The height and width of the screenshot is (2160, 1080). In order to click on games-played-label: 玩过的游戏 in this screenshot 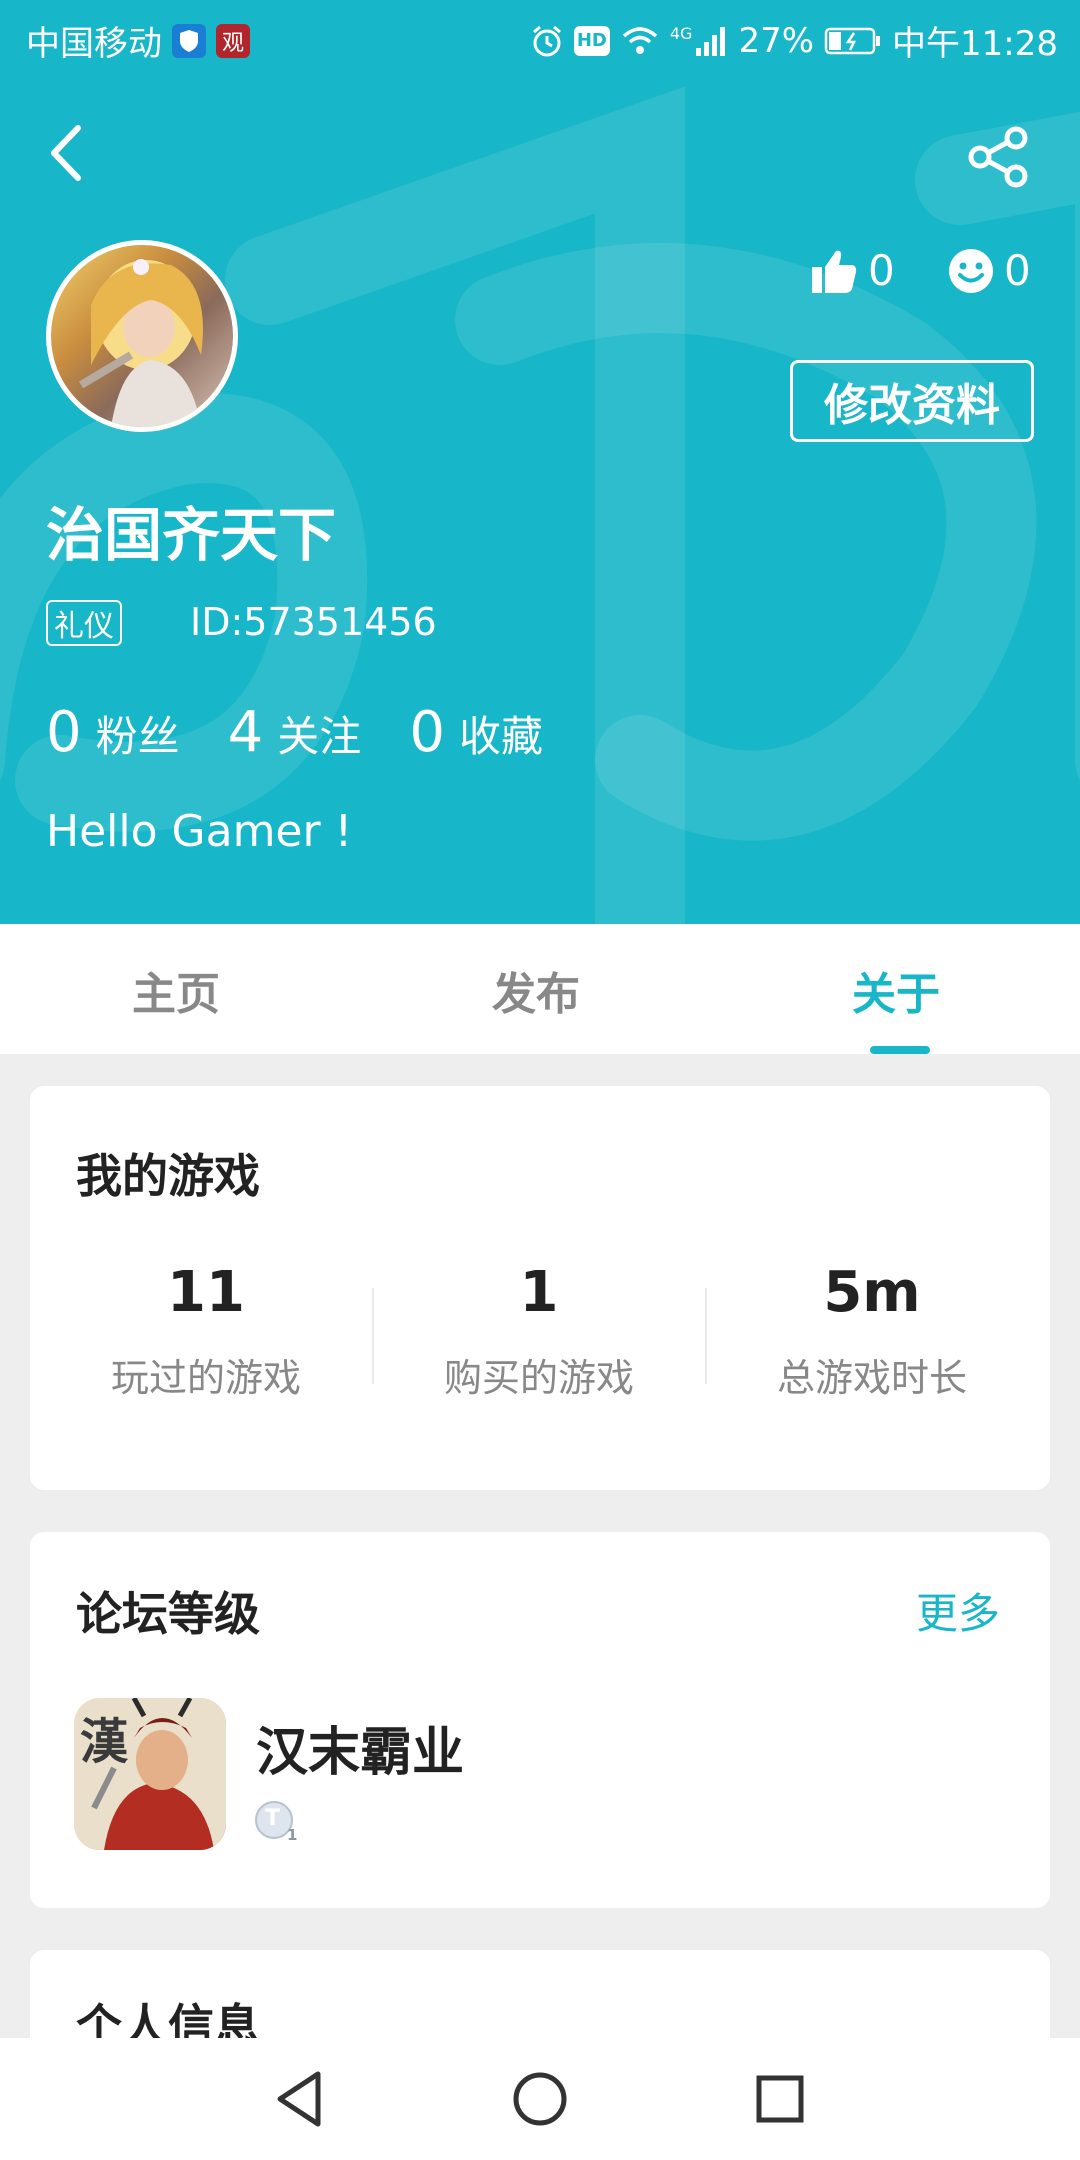, I will do `click(205, 1378)`.